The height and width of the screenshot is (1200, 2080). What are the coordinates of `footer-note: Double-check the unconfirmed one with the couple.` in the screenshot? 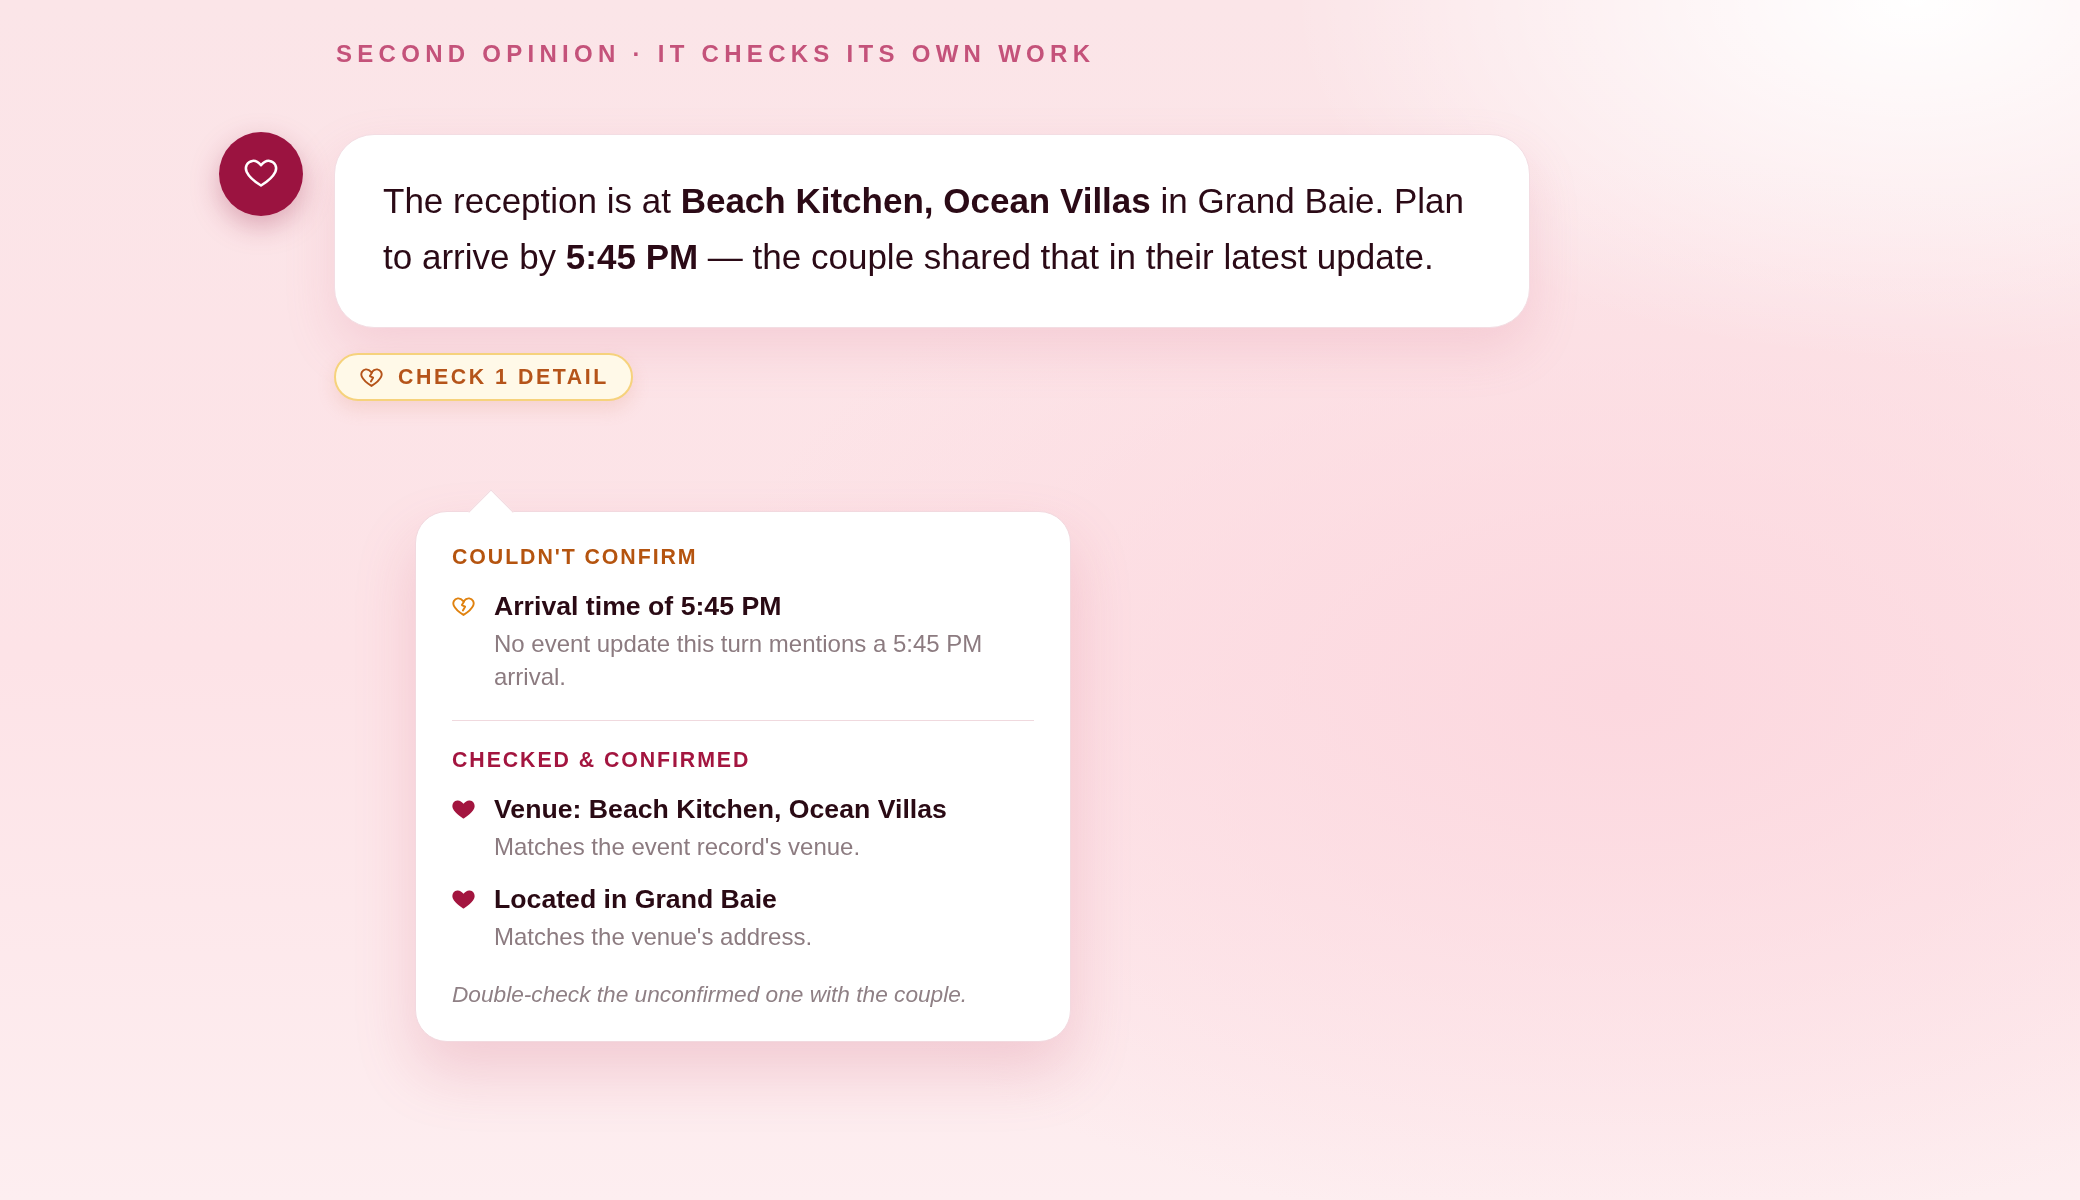 It's located at (710, 994).